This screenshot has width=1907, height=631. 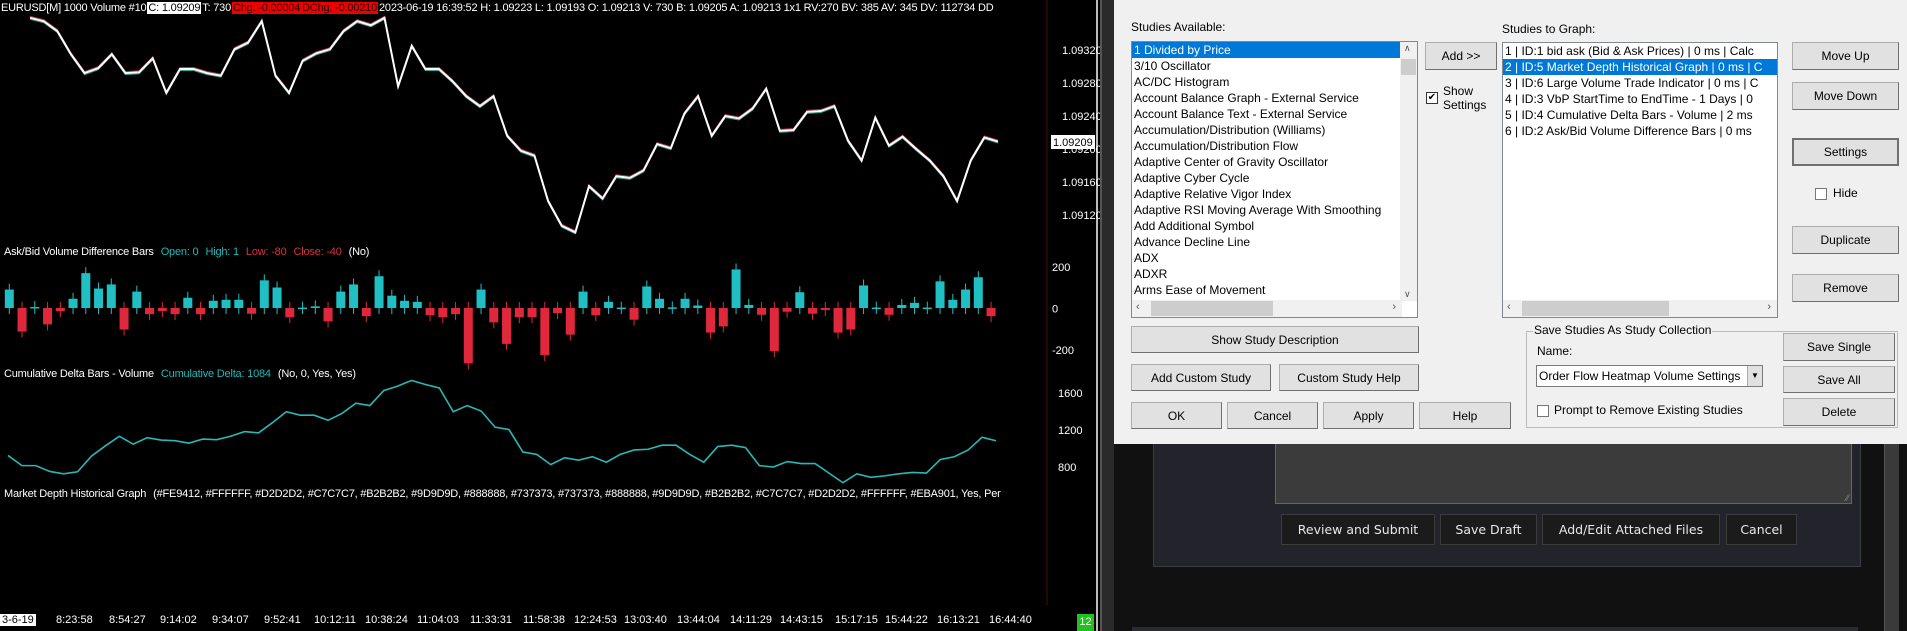 I want to click on price-tick-label: 1.09120, so click(x=1081, y=216).